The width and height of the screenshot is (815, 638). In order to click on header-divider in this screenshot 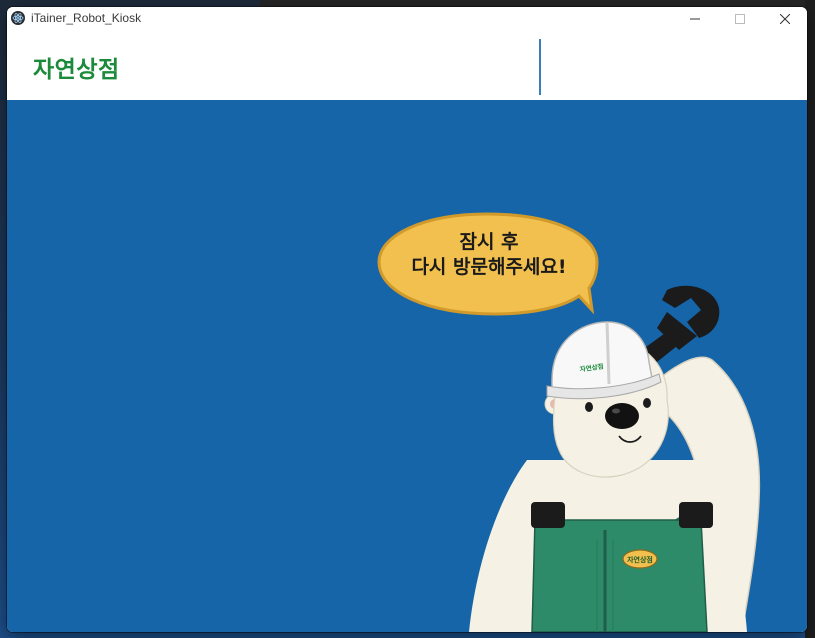, I will do `click(540, 67)`.